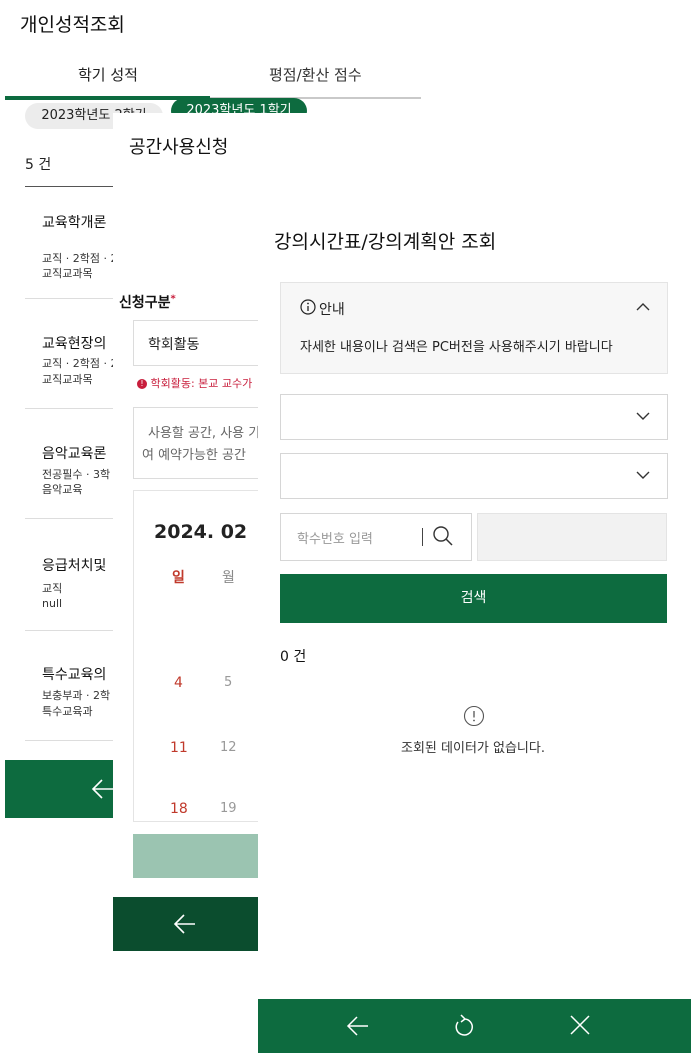 The height and width of the screenshot is (1053, 691). Describe the element at coordinates (74, 675) in the screenshot. I see `course-name: 특수교육의` at that location.